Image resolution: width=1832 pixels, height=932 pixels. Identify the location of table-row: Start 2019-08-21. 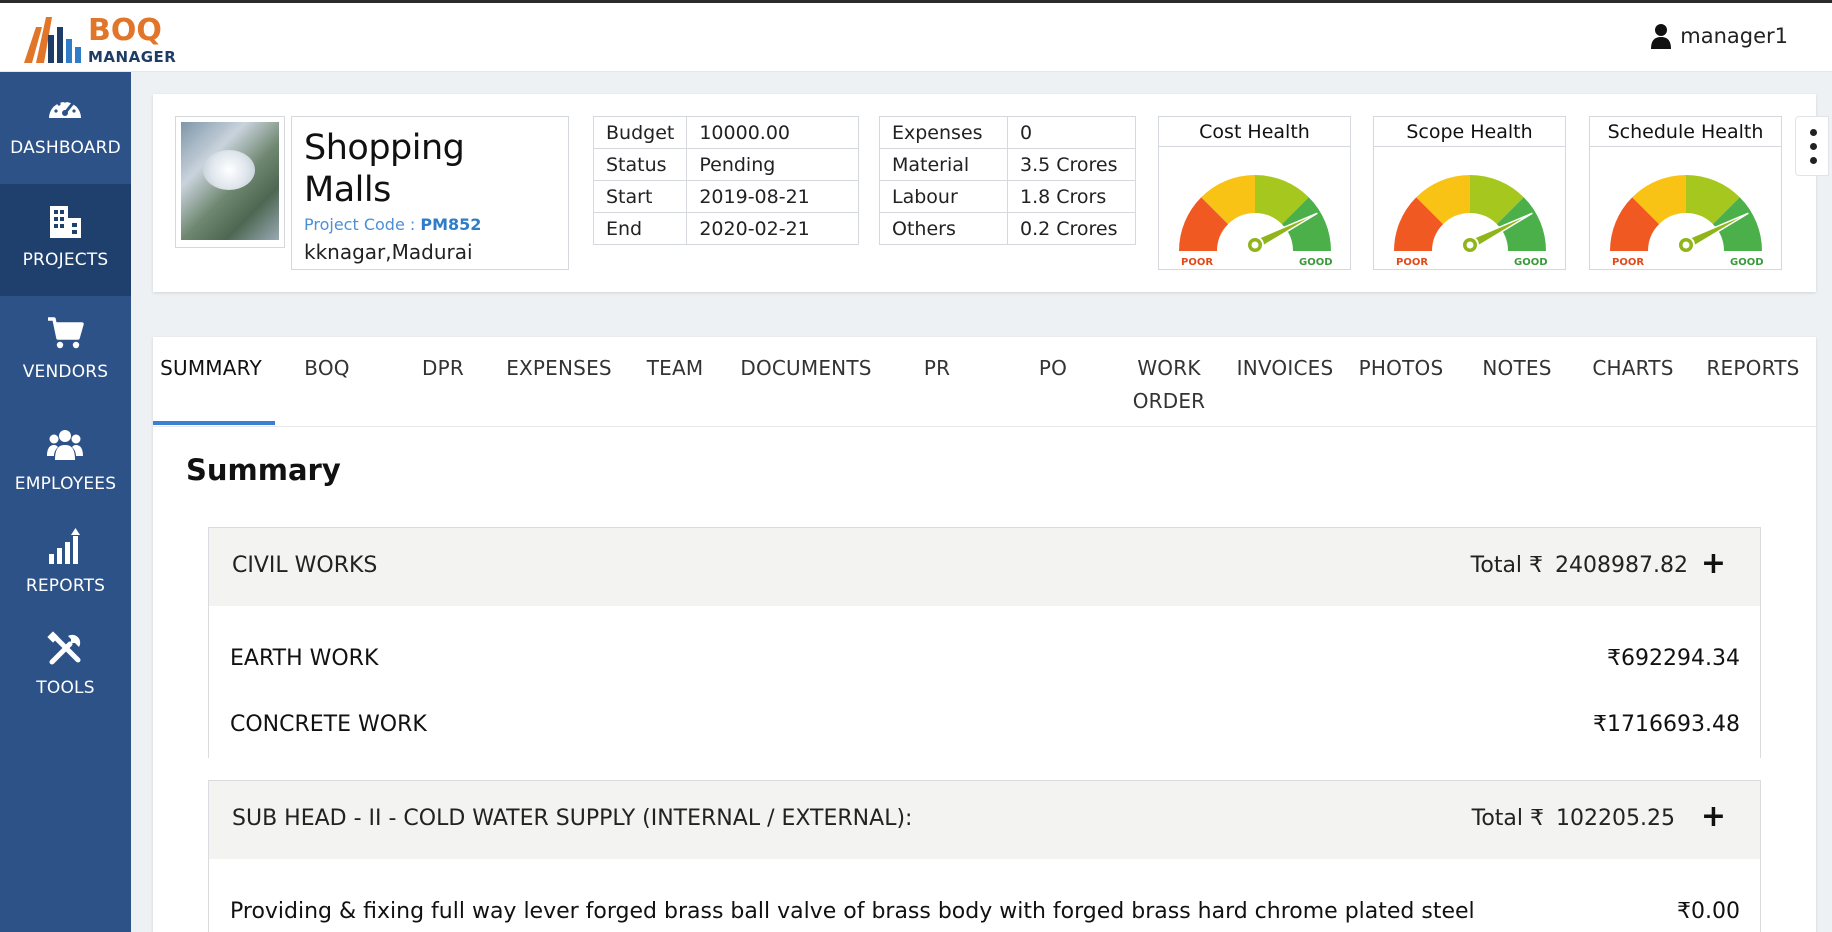
(726, 196).